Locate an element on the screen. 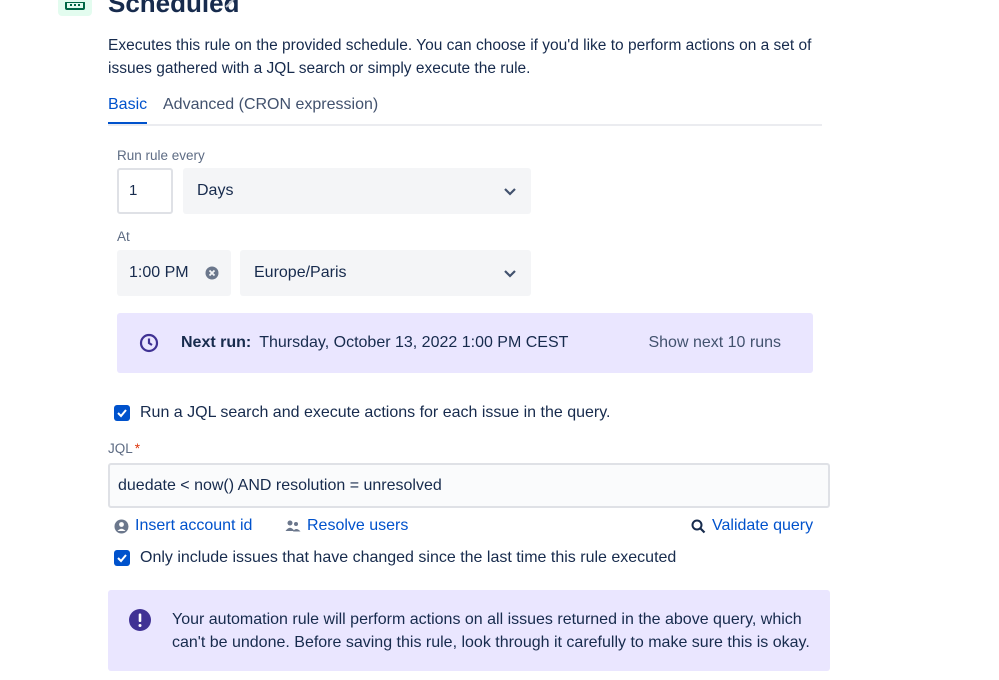 The image size is (999, 680). next-run-label: Next run: is located at coordinates (216, 342).